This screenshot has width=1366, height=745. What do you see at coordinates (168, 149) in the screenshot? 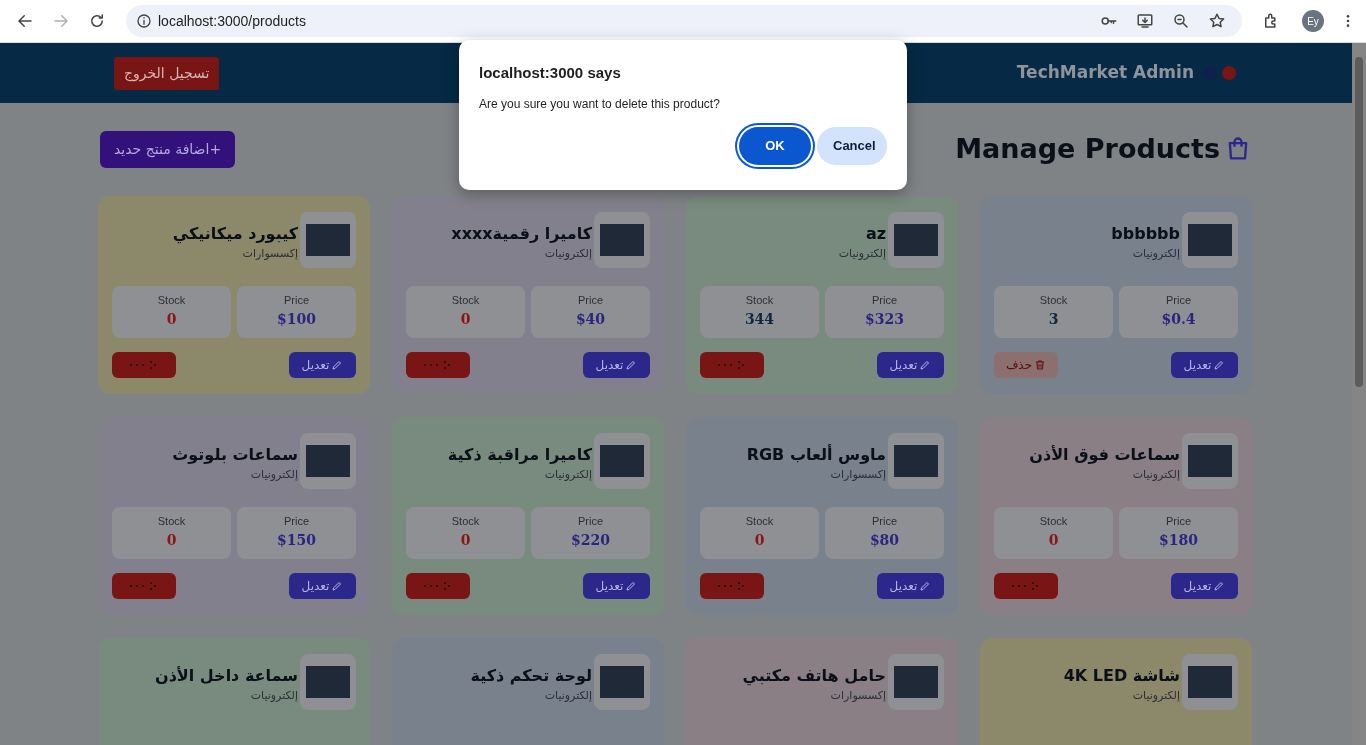
I see `add-product-button: +اضافة منتج حديد` at bounding box center [168, 149].